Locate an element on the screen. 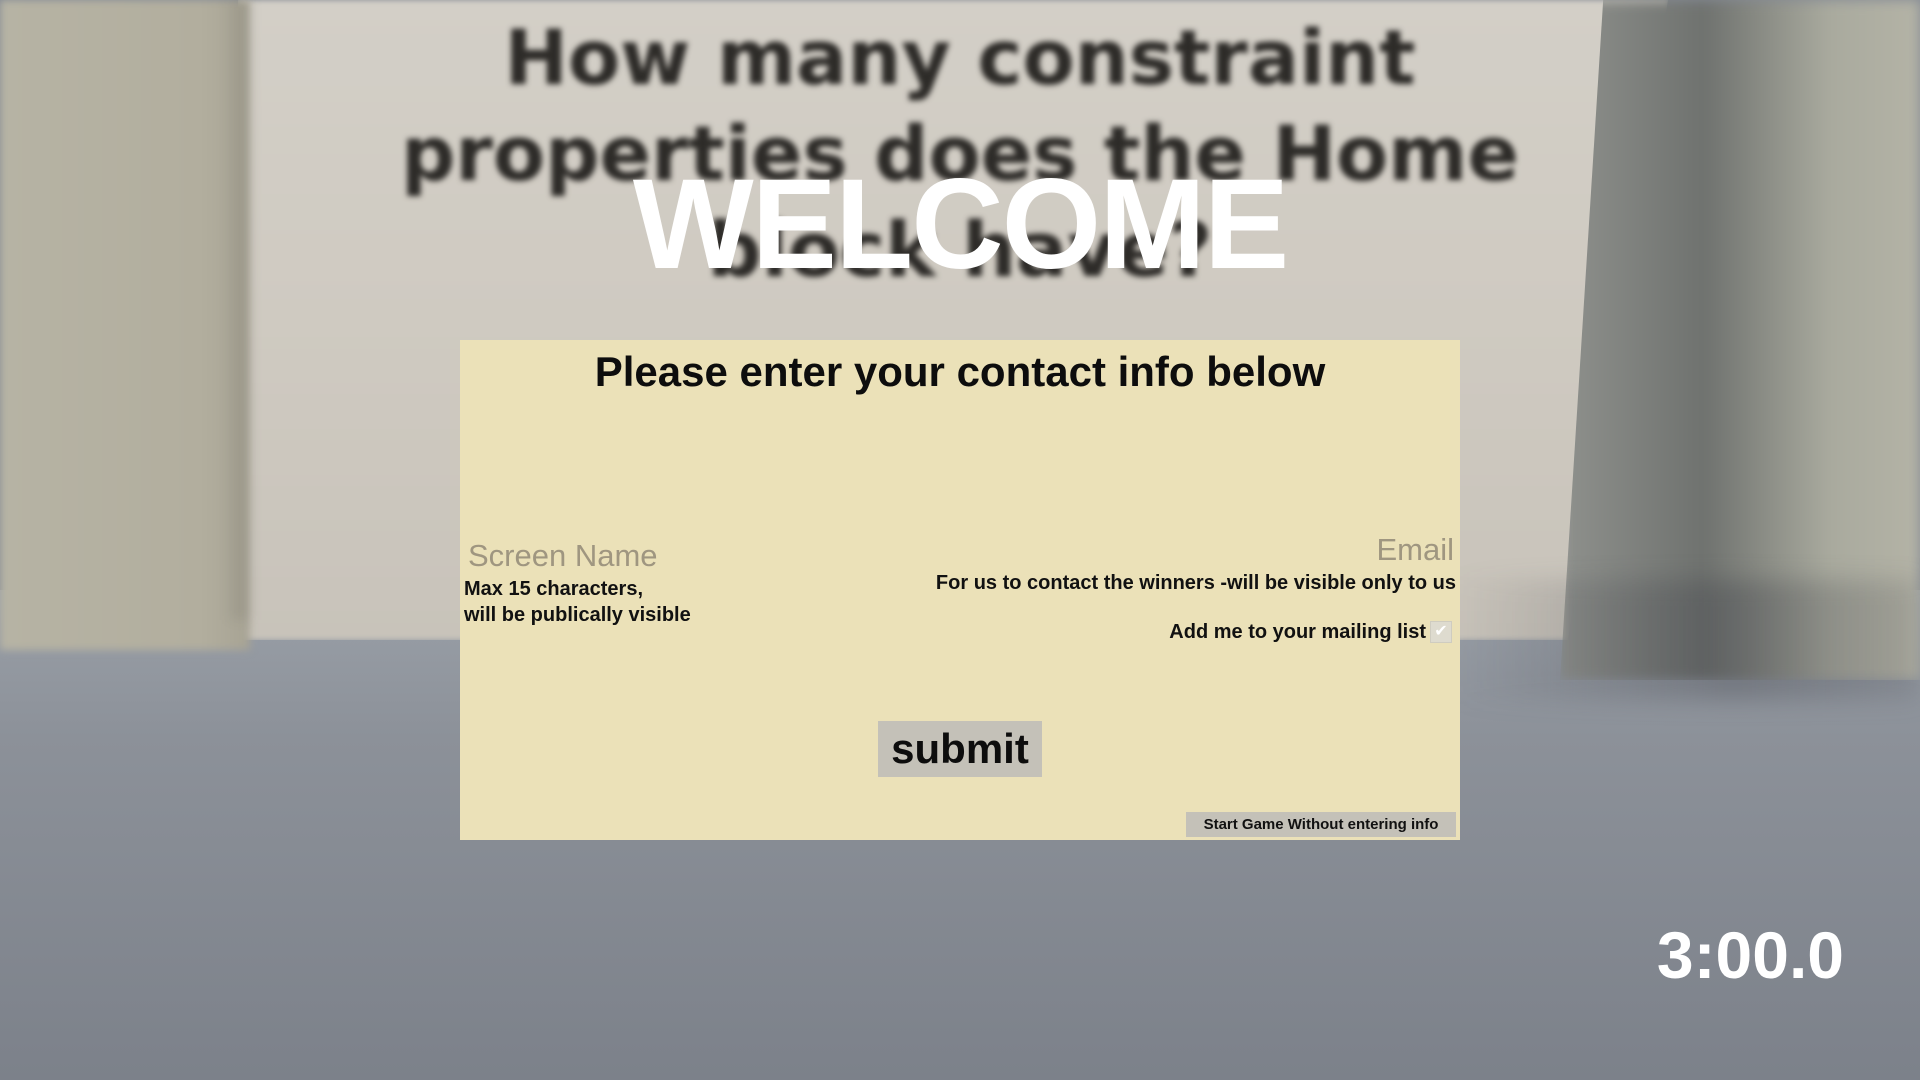  room-left-wall is located at coordinates (125, 325).